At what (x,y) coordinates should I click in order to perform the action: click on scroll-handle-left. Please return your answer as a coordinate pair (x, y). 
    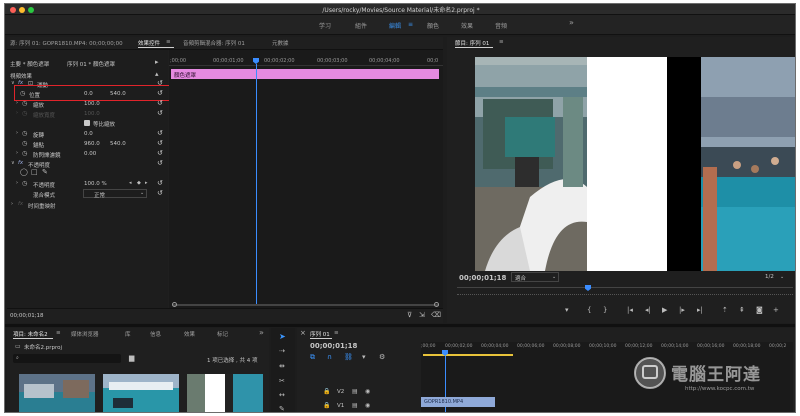
    Looking at the image, I should click on (174, 304).